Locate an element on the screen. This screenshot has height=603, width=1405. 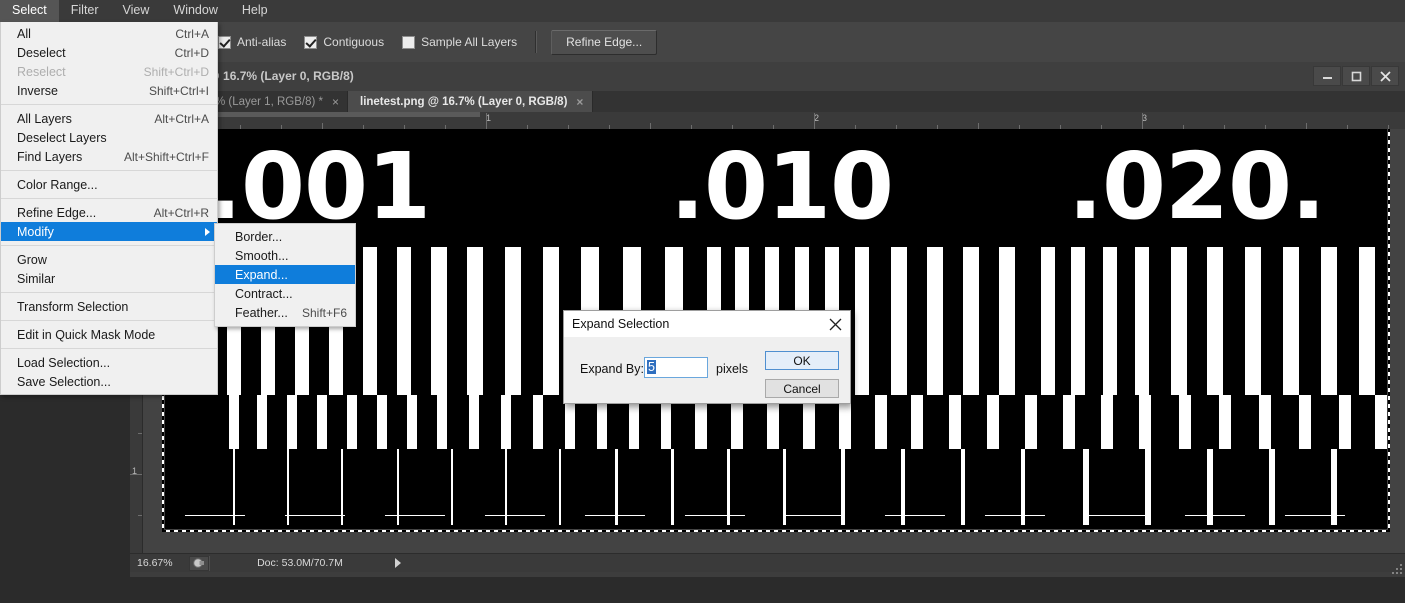
dialog-close-icon is located at coordinates (835, 324).